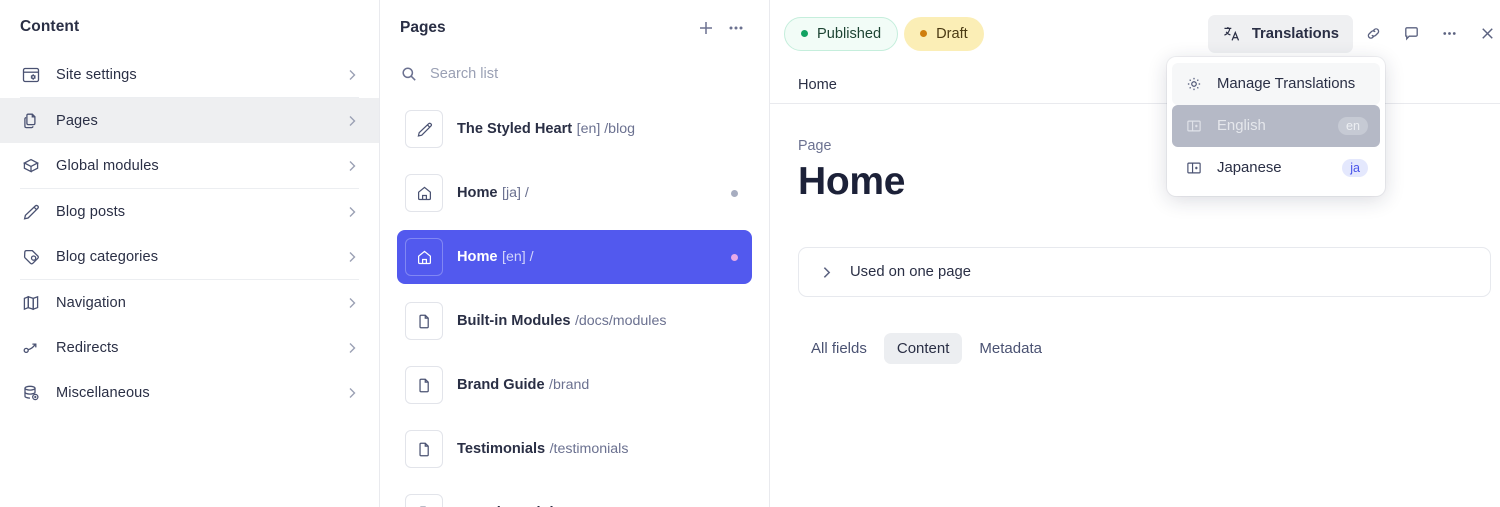  What do you see at coordinates (31, 257) in the screenshot?
I see `tag-icon` at bounding box center [31, 257].